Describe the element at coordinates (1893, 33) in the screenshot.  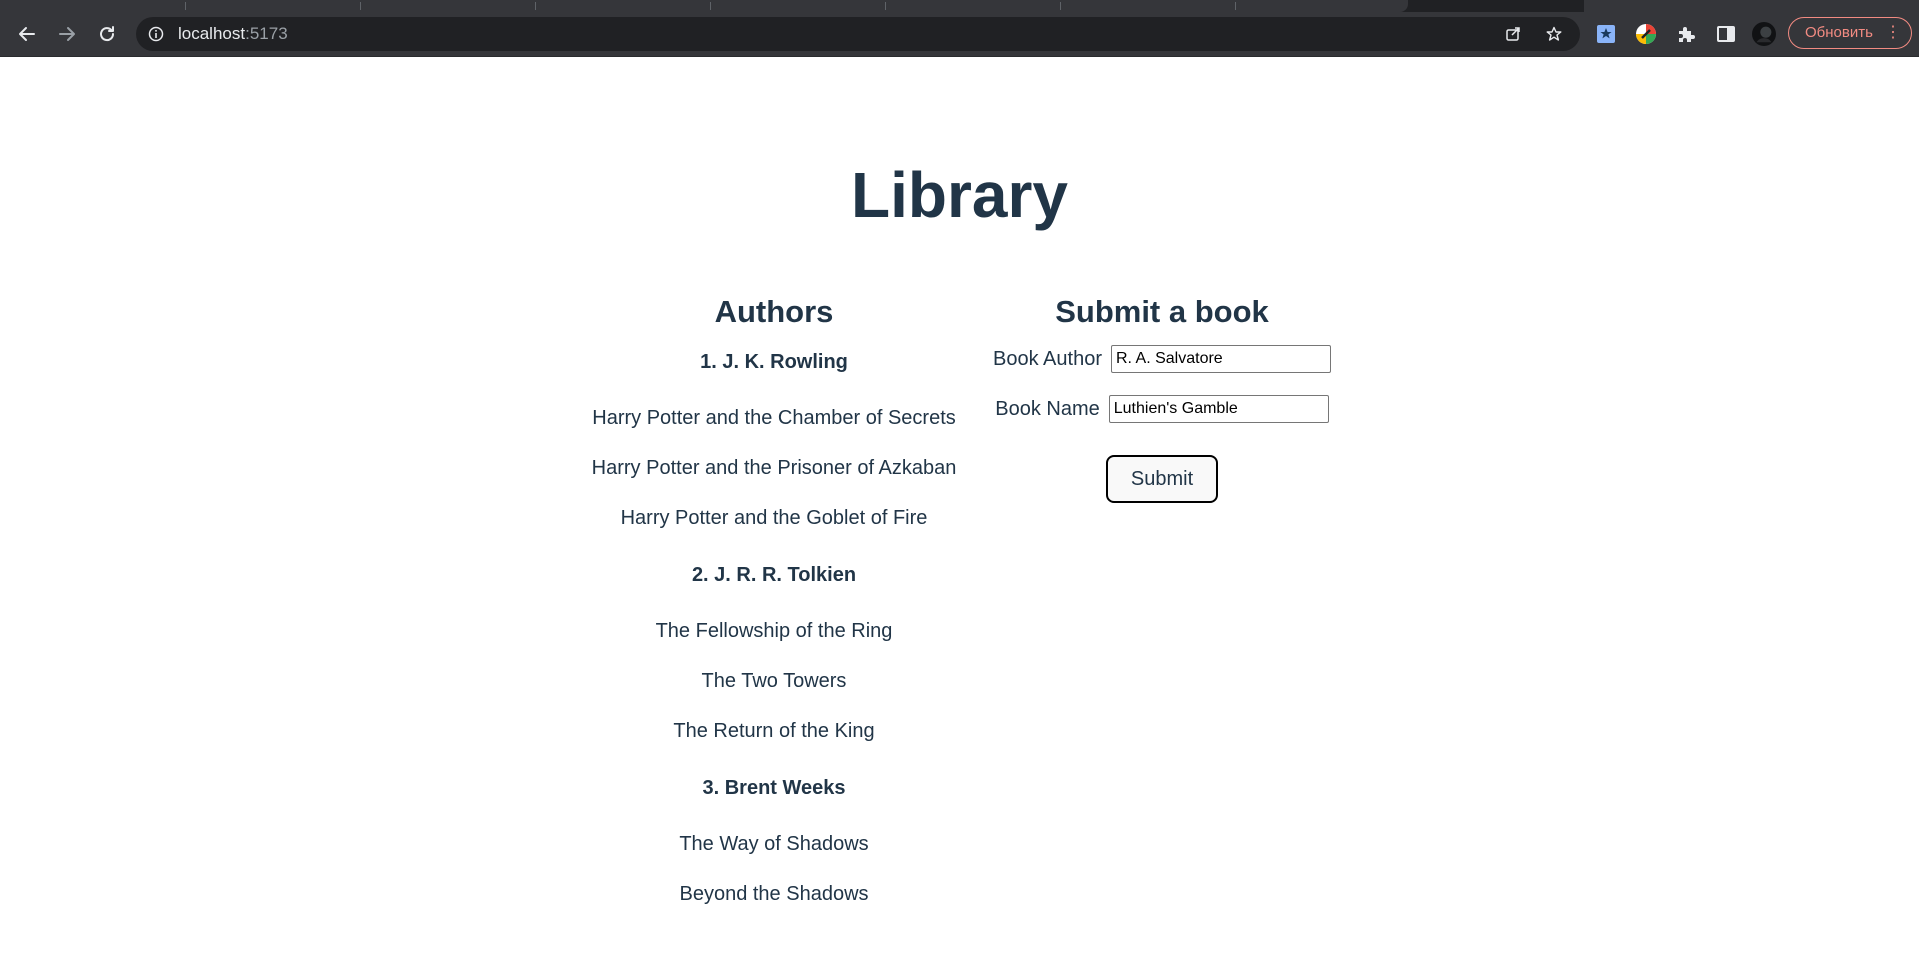
I see `menu-dots-icon: ⋮` at that location.